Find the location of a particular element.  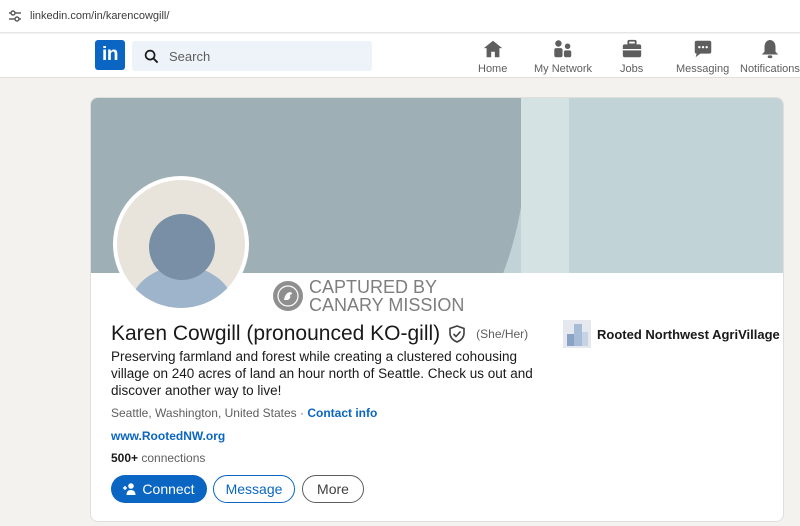

nav-item-messaging: Messaging is located at coordinates (702, 58).